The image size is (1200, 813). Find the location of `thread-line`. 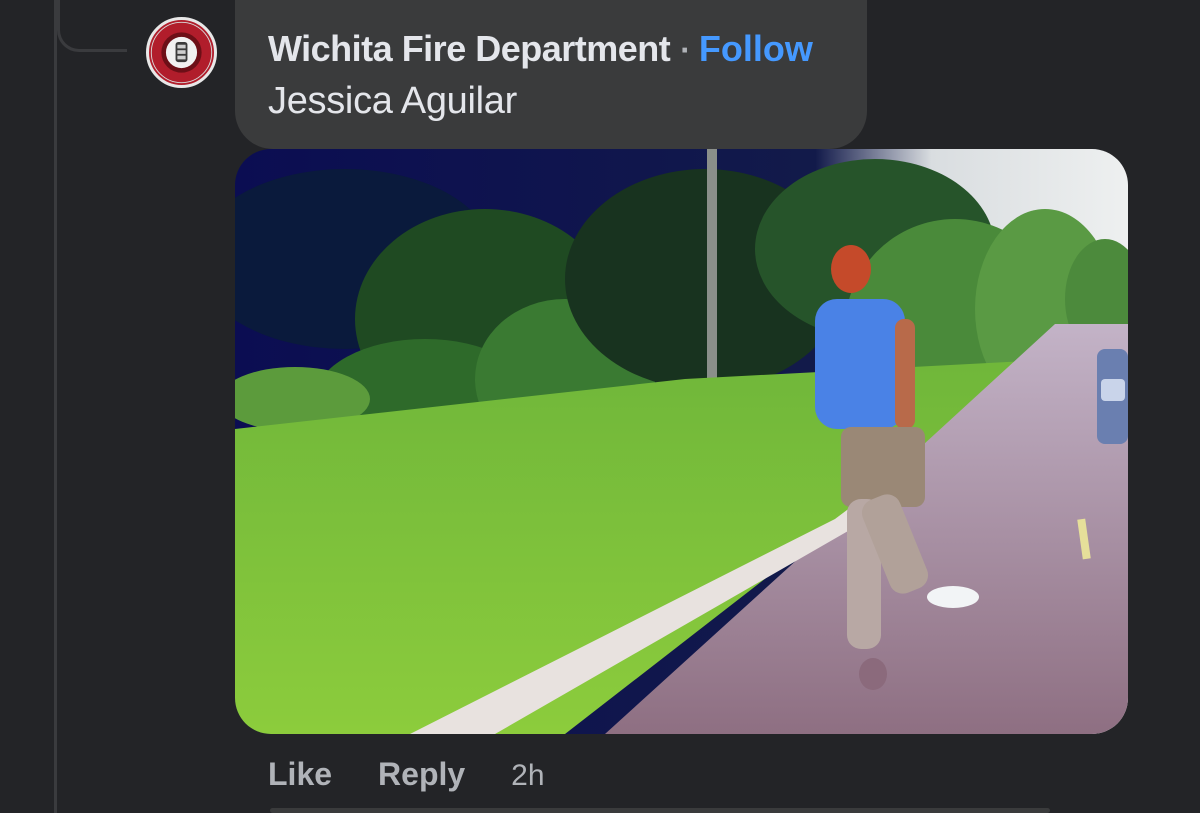

thread-line is located at coordinates (55, 406).